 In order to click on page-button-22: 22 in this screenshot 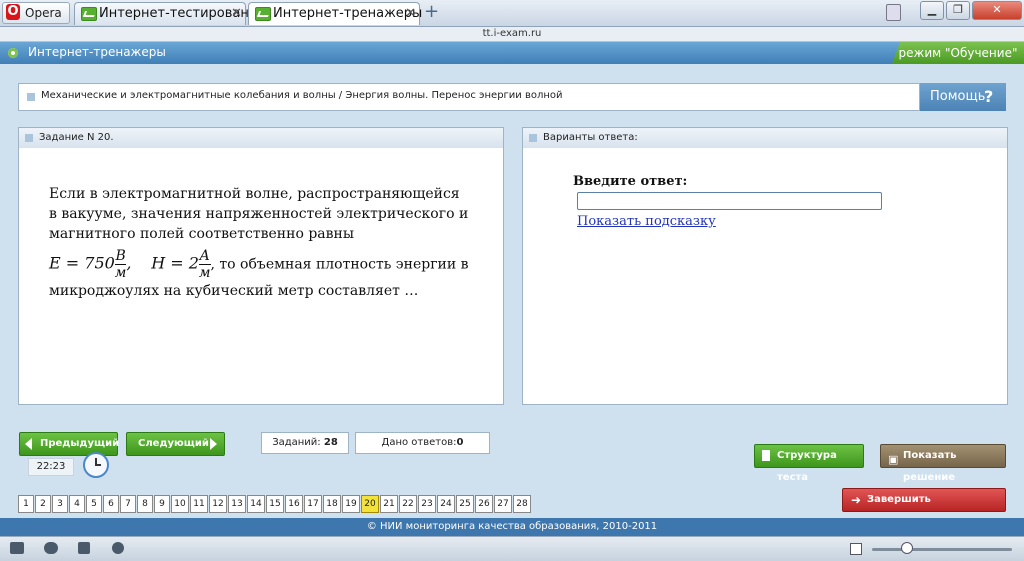, I will do `click(408, 504)`.